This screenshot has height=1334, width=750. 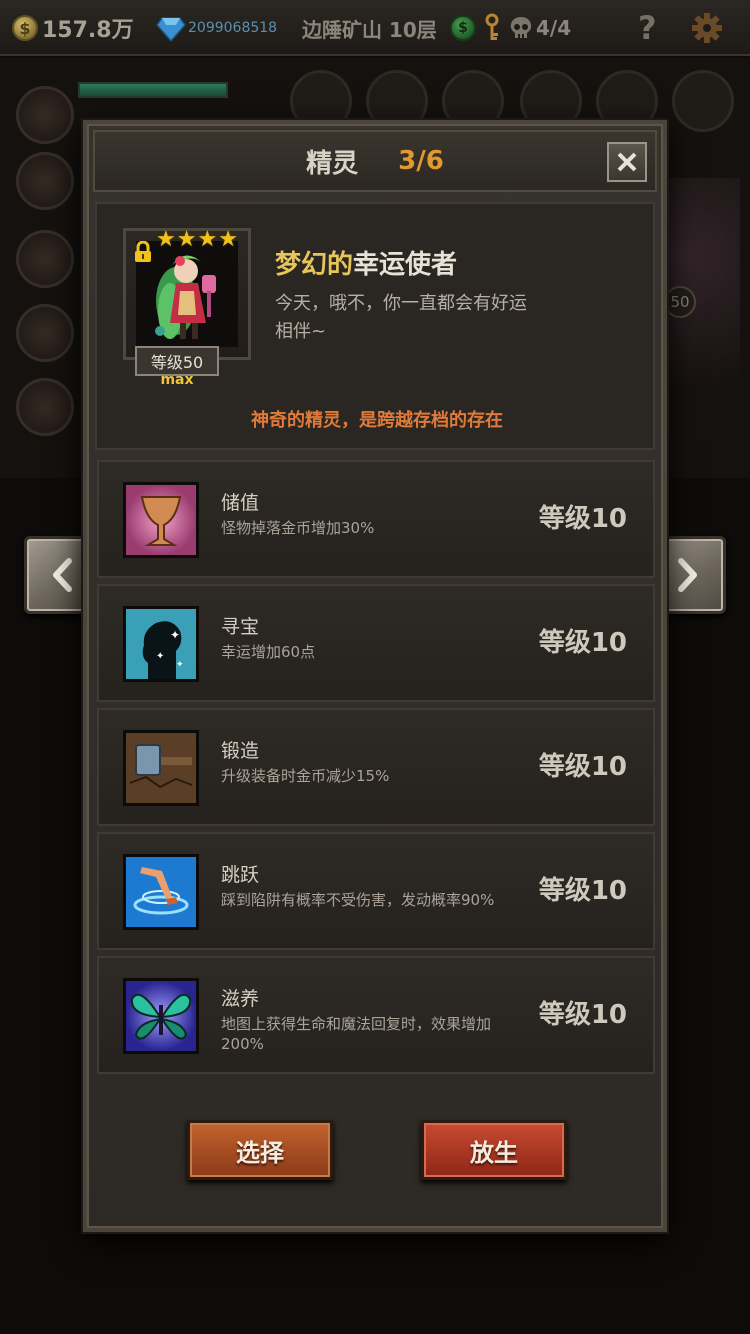 I want to click on background-level-badge: 50, so click(x=680, y=302).